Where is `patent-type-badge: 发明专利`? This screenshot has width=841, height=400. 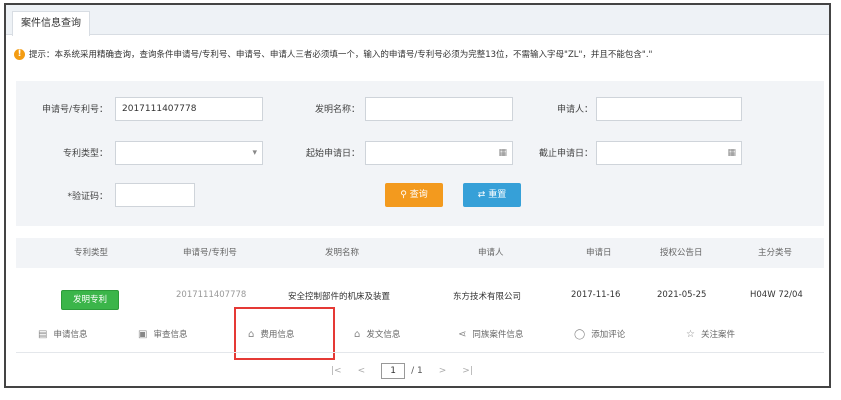 patent-type-badge: 发明专利 is located at coordinates (90, 300).